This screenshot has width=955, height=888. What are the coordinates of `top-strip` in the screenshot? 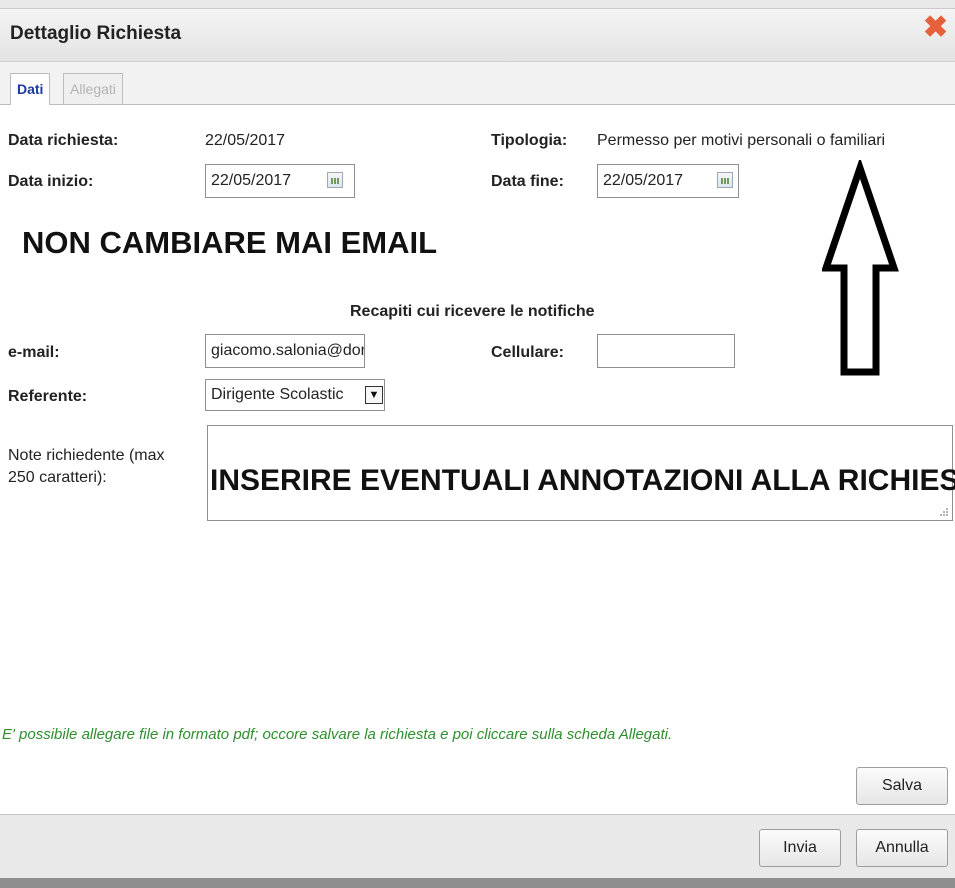 It's located at (477, 4).